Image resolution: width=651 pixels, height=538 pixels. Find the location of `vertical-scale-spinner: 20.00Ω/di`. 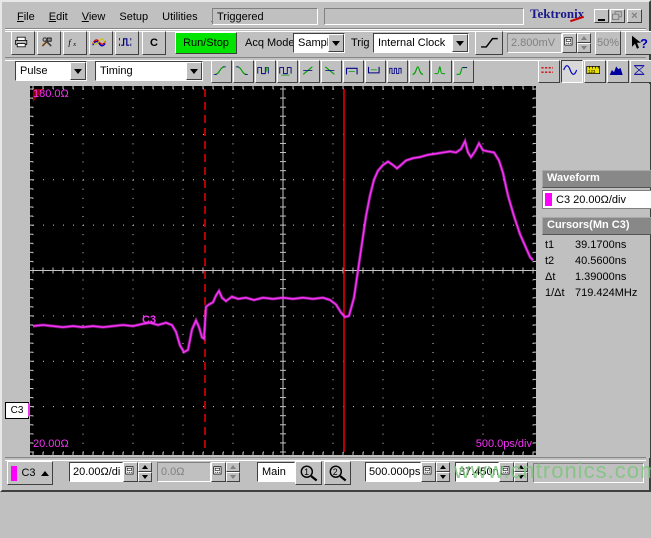

vertical-scale-spinner: 20.00Ω/di is located at coordinates (110, 472).